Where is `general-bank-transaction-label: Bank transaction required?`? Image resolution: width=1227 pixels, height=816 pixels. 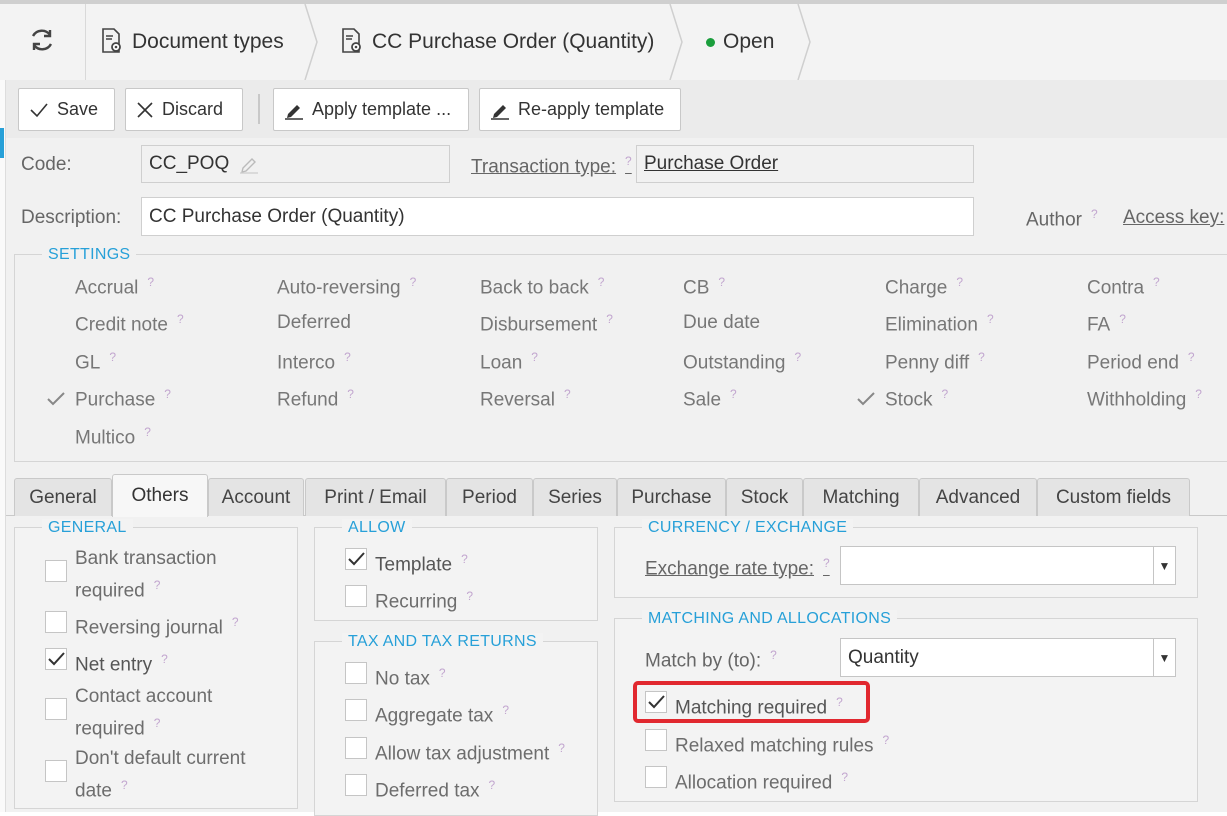 general-bank-transaction-label: Bank transaction required? is located at coordinates (146, 575).